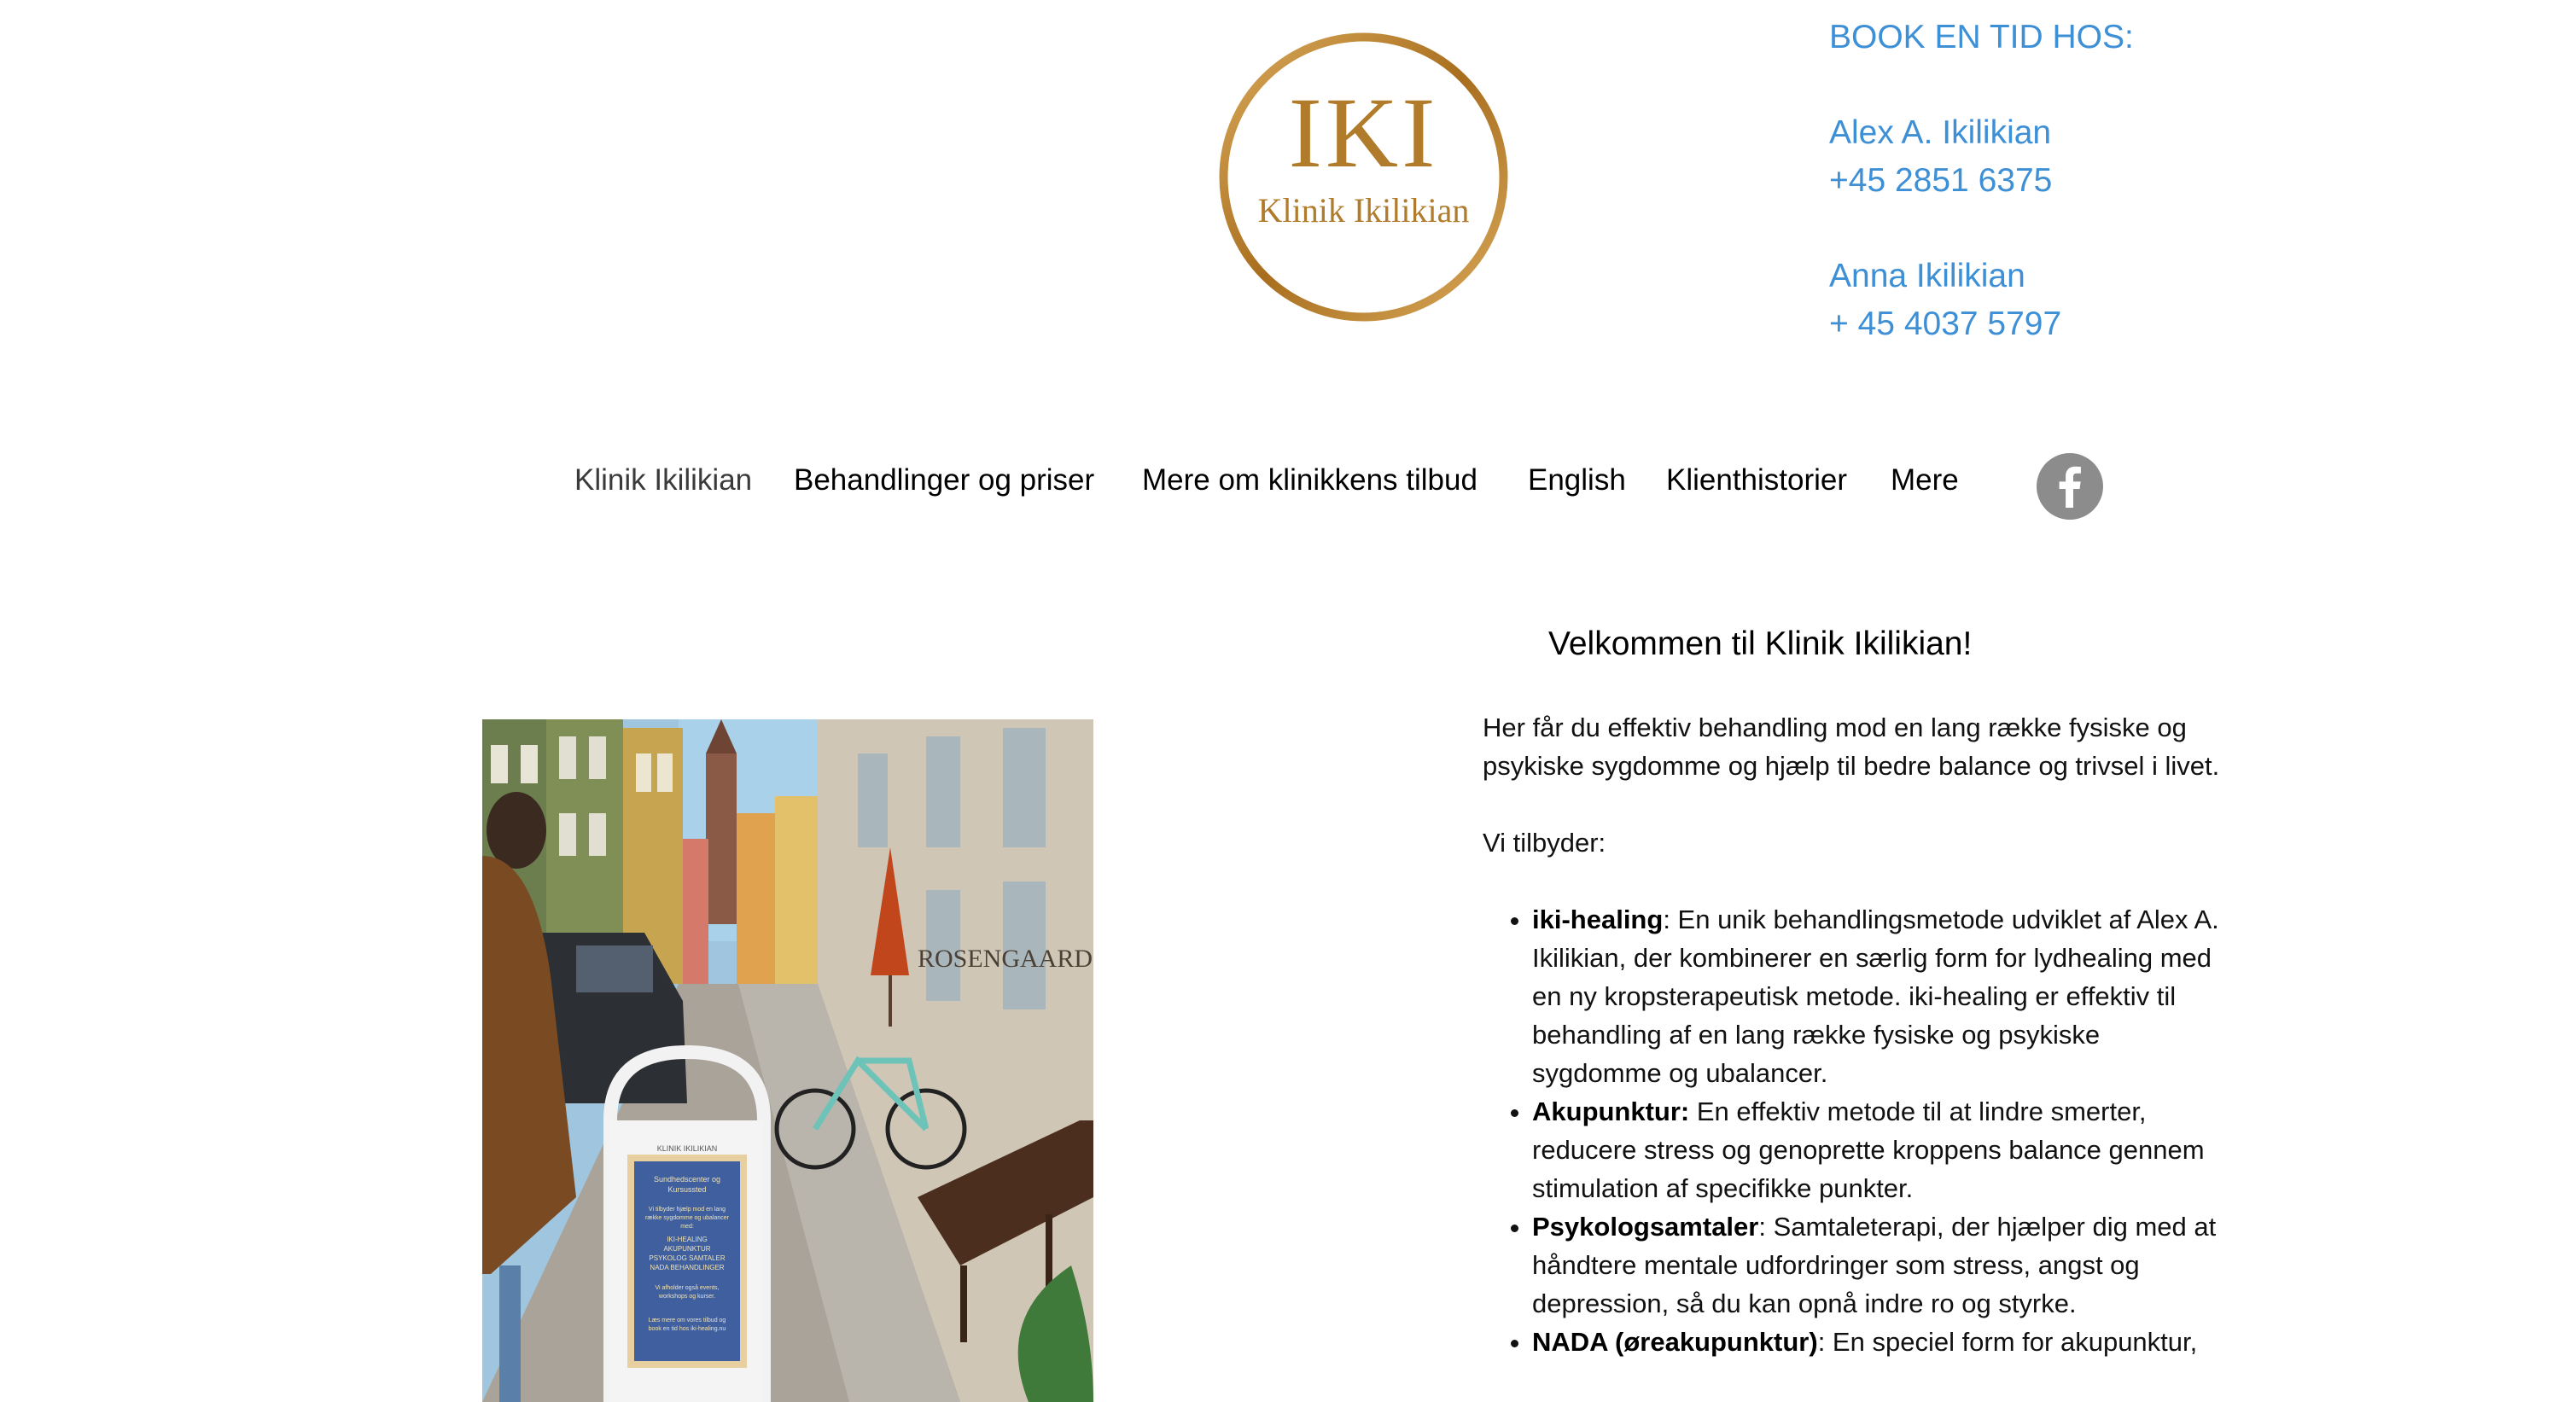 The image size is (2576, 1402). What do you see at coordinates (1756, 480) in the screenshot?
I see `nav-item-klienthistorier: Klienthistorier` at bounding box center [1756, 480].